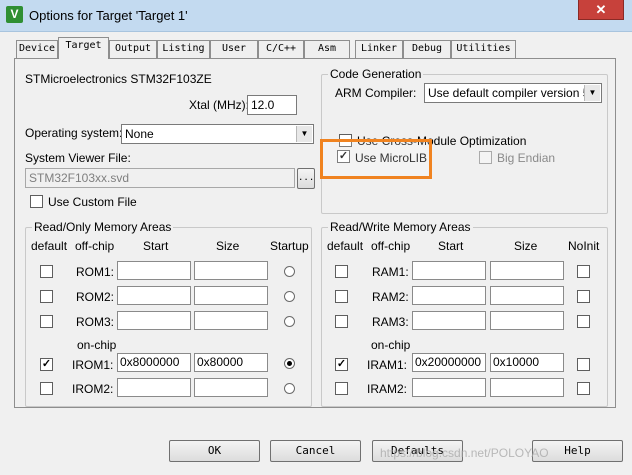  I want to click on irom2-default-checkbox, so click(46, 388).